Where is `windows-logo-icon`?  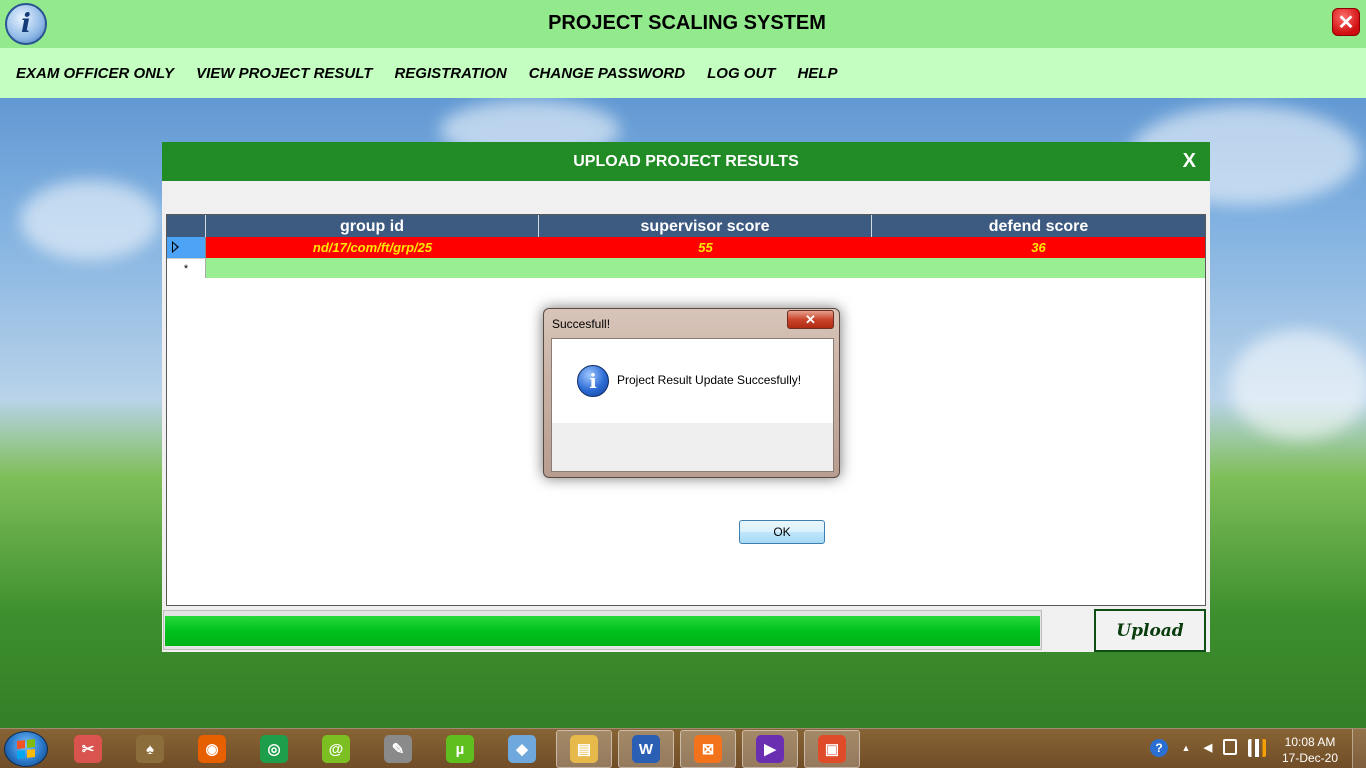
windows-logo-icon is located at coordinates (26, 749).